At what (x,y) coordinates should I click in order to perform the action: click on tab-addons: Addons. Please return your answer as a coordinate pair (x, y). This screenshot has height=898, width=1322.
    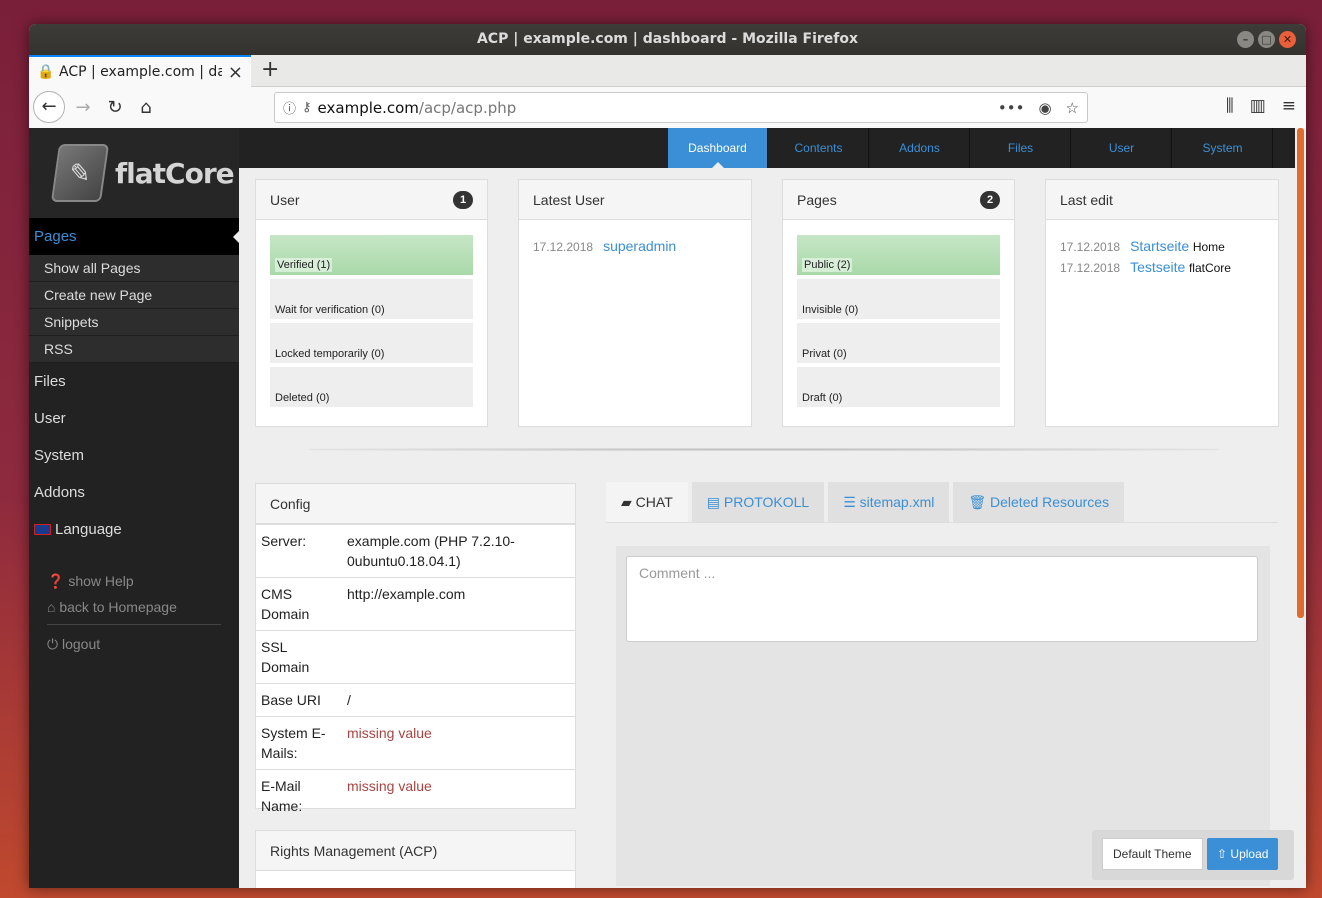
    Looking at the image, I should click on (920, 148).